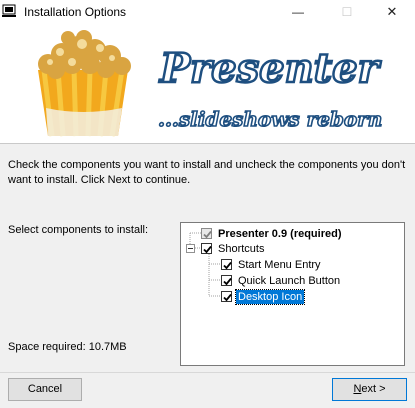  Describe the element at coordinates (45, 389) in the screenshot. I see `cancel-button: Cancel` at that location.